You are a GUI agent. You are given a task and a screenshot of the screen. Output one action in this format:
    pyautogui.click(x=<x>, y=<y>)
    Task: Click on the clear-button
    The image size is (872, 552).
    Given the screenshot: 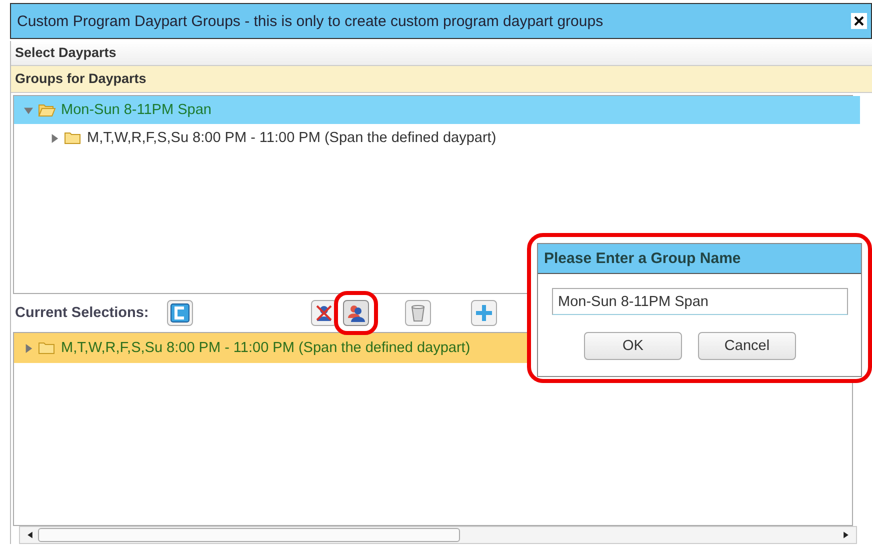 What is the action you would take?
    pyautogui.click(x=179, y=313)
    